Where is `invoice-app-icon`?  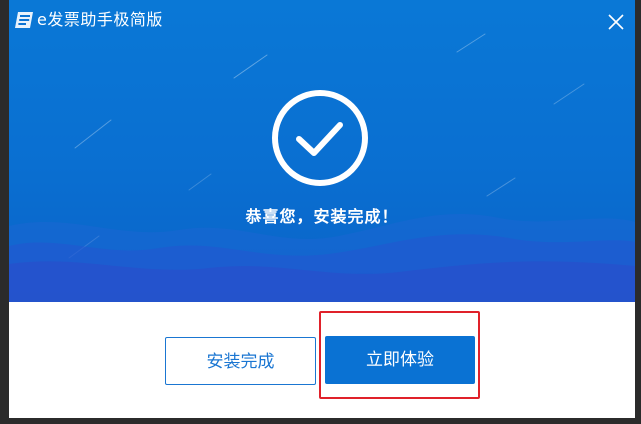 invoice-app-icon is located at coordinates (24, 20).